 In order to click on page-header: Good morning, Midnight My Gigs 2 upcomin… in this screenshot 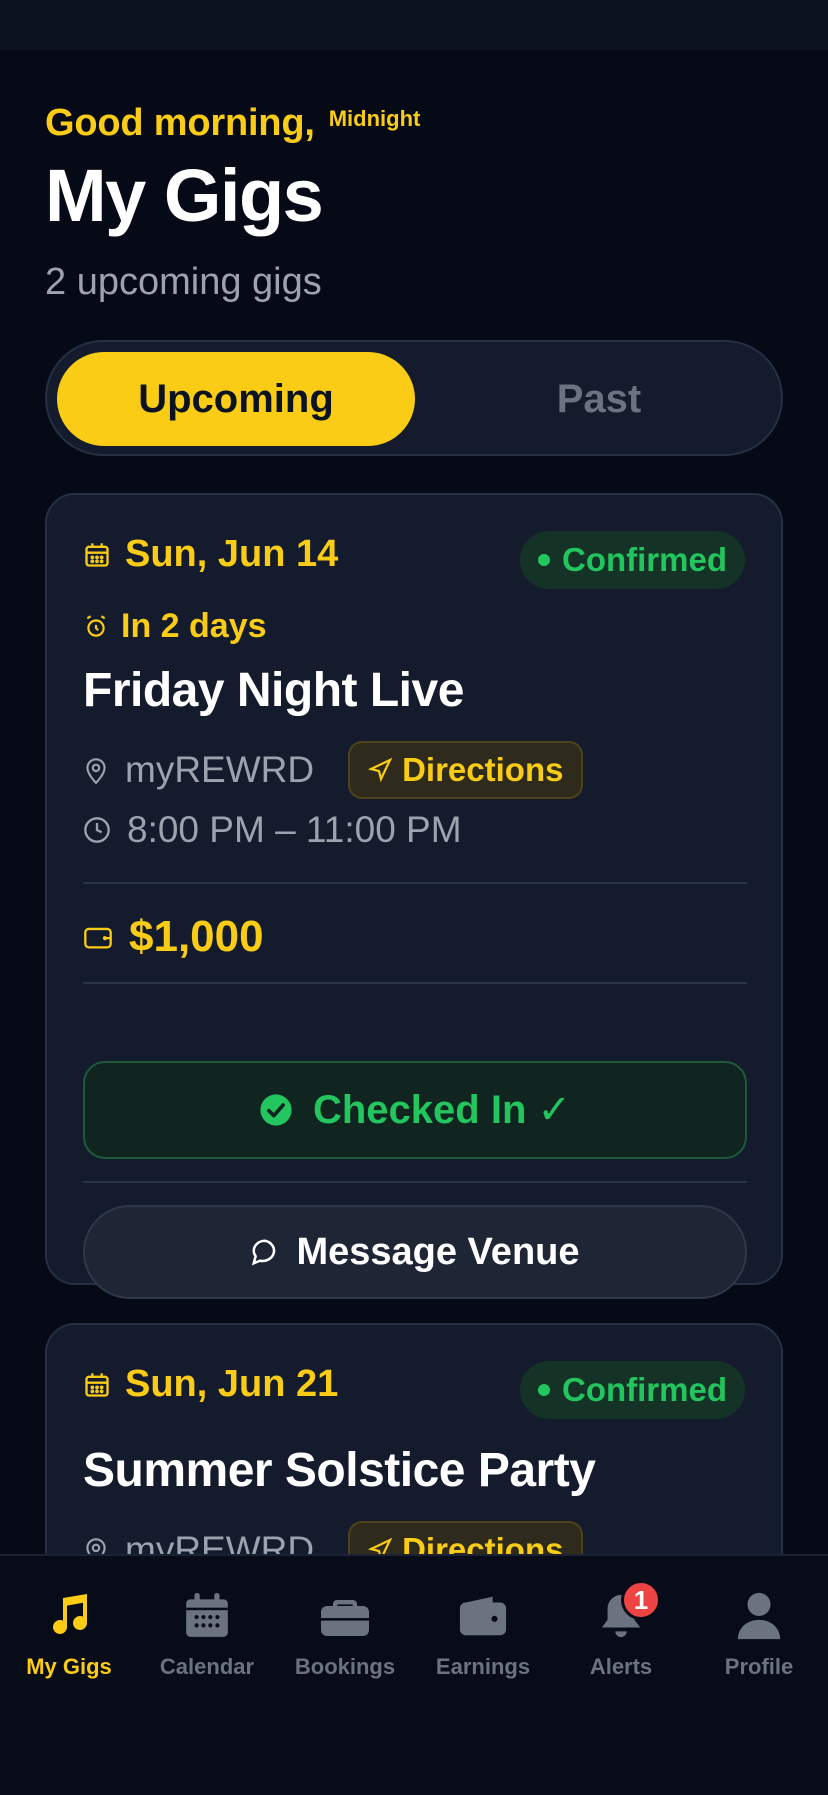, I will do `click(232, 203)`.